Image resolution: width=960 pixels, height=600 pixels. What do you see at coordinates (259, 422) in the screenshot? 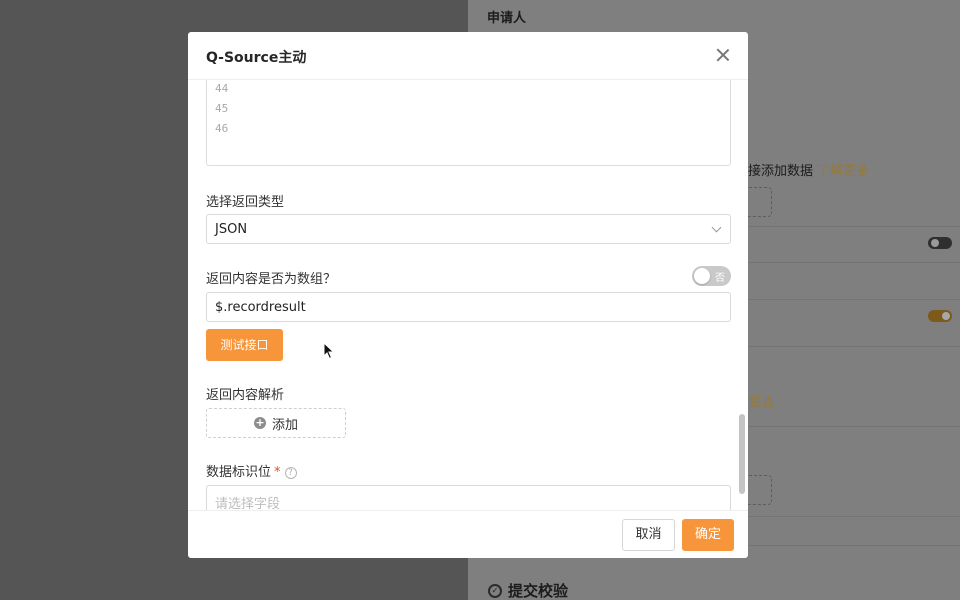
I see `plus-circle-icon: +` at bounding box center [259, 422].